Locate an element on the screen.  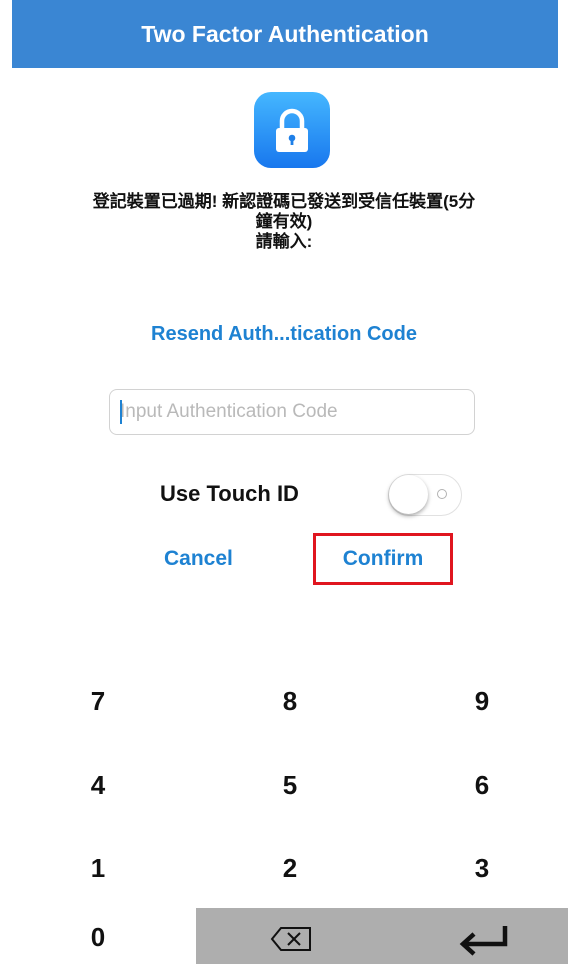
title-bar: Two Factor Authentication is located at coordinates (285, 34).